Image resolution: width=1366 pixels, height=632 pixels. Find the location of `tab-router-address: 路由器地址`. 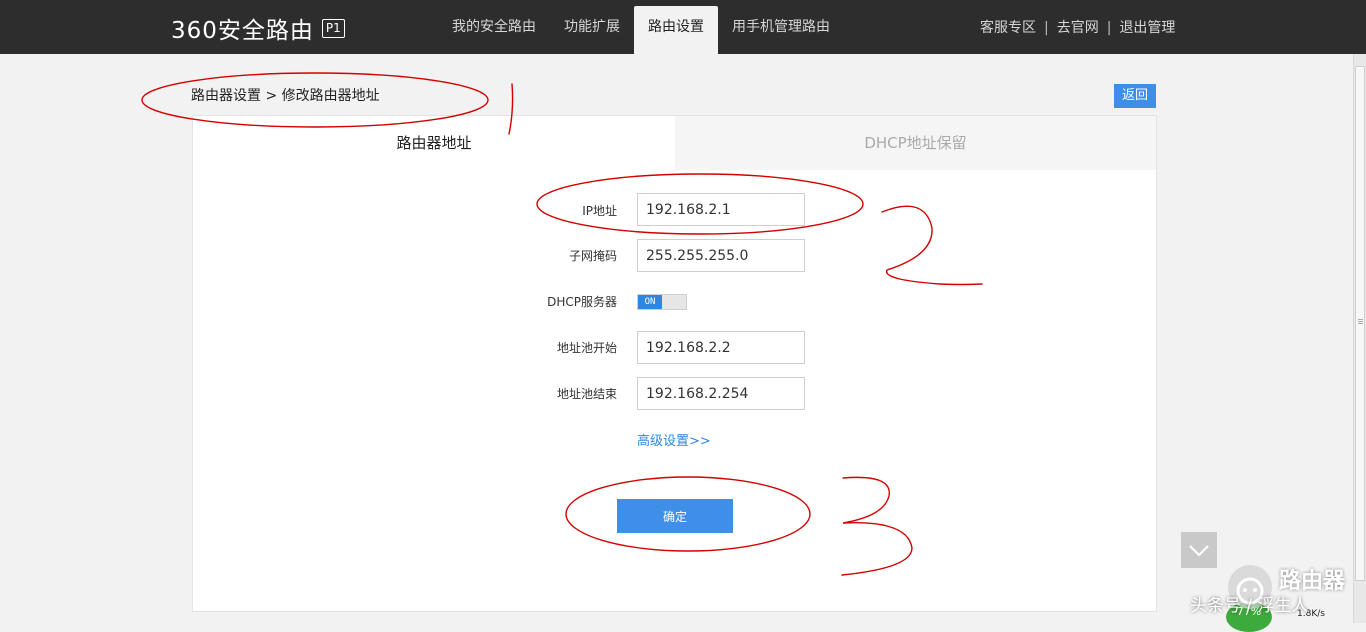

tab-router-address: 路由器地址 is located at coordinates (434, 143).